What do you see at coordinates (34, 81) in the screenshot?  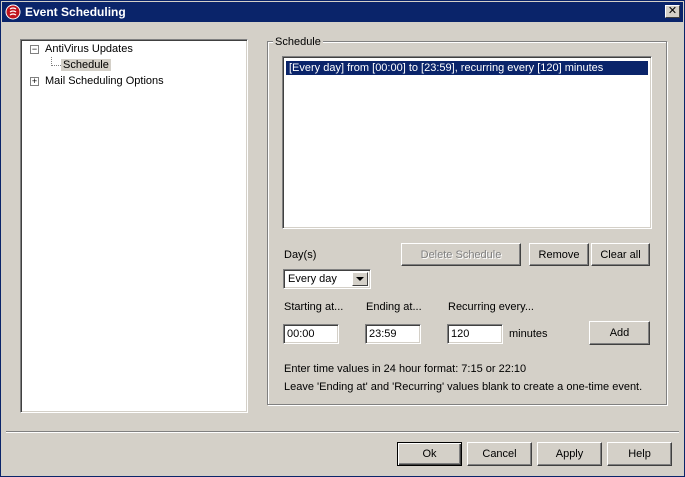 I see `expand-icon: +` at bounding box center [34, 81].